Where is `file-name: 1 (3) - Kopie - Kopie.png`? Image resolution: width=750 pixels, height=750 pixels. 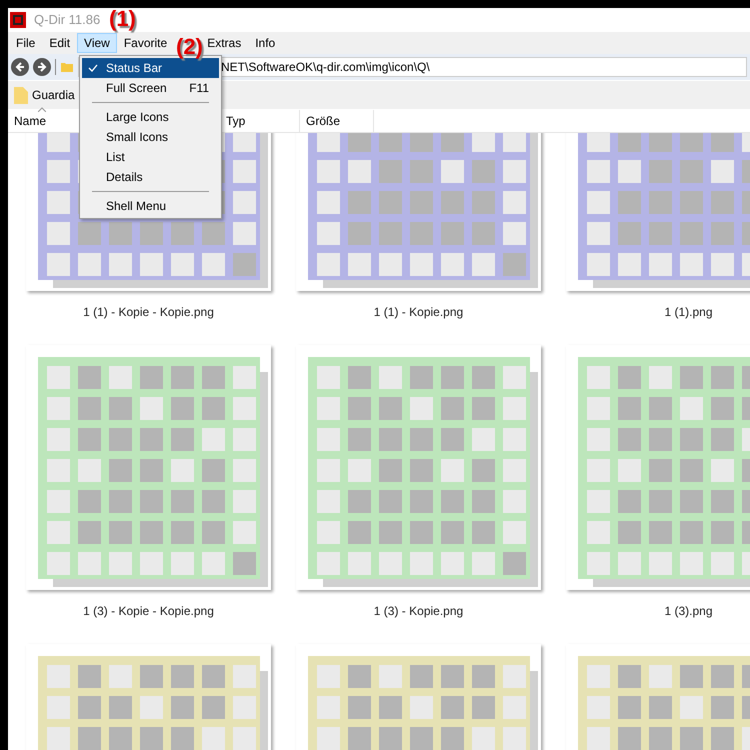
file-name: 1 (3) - Kopie - Kopie.png is located at coordinates (148, 611).